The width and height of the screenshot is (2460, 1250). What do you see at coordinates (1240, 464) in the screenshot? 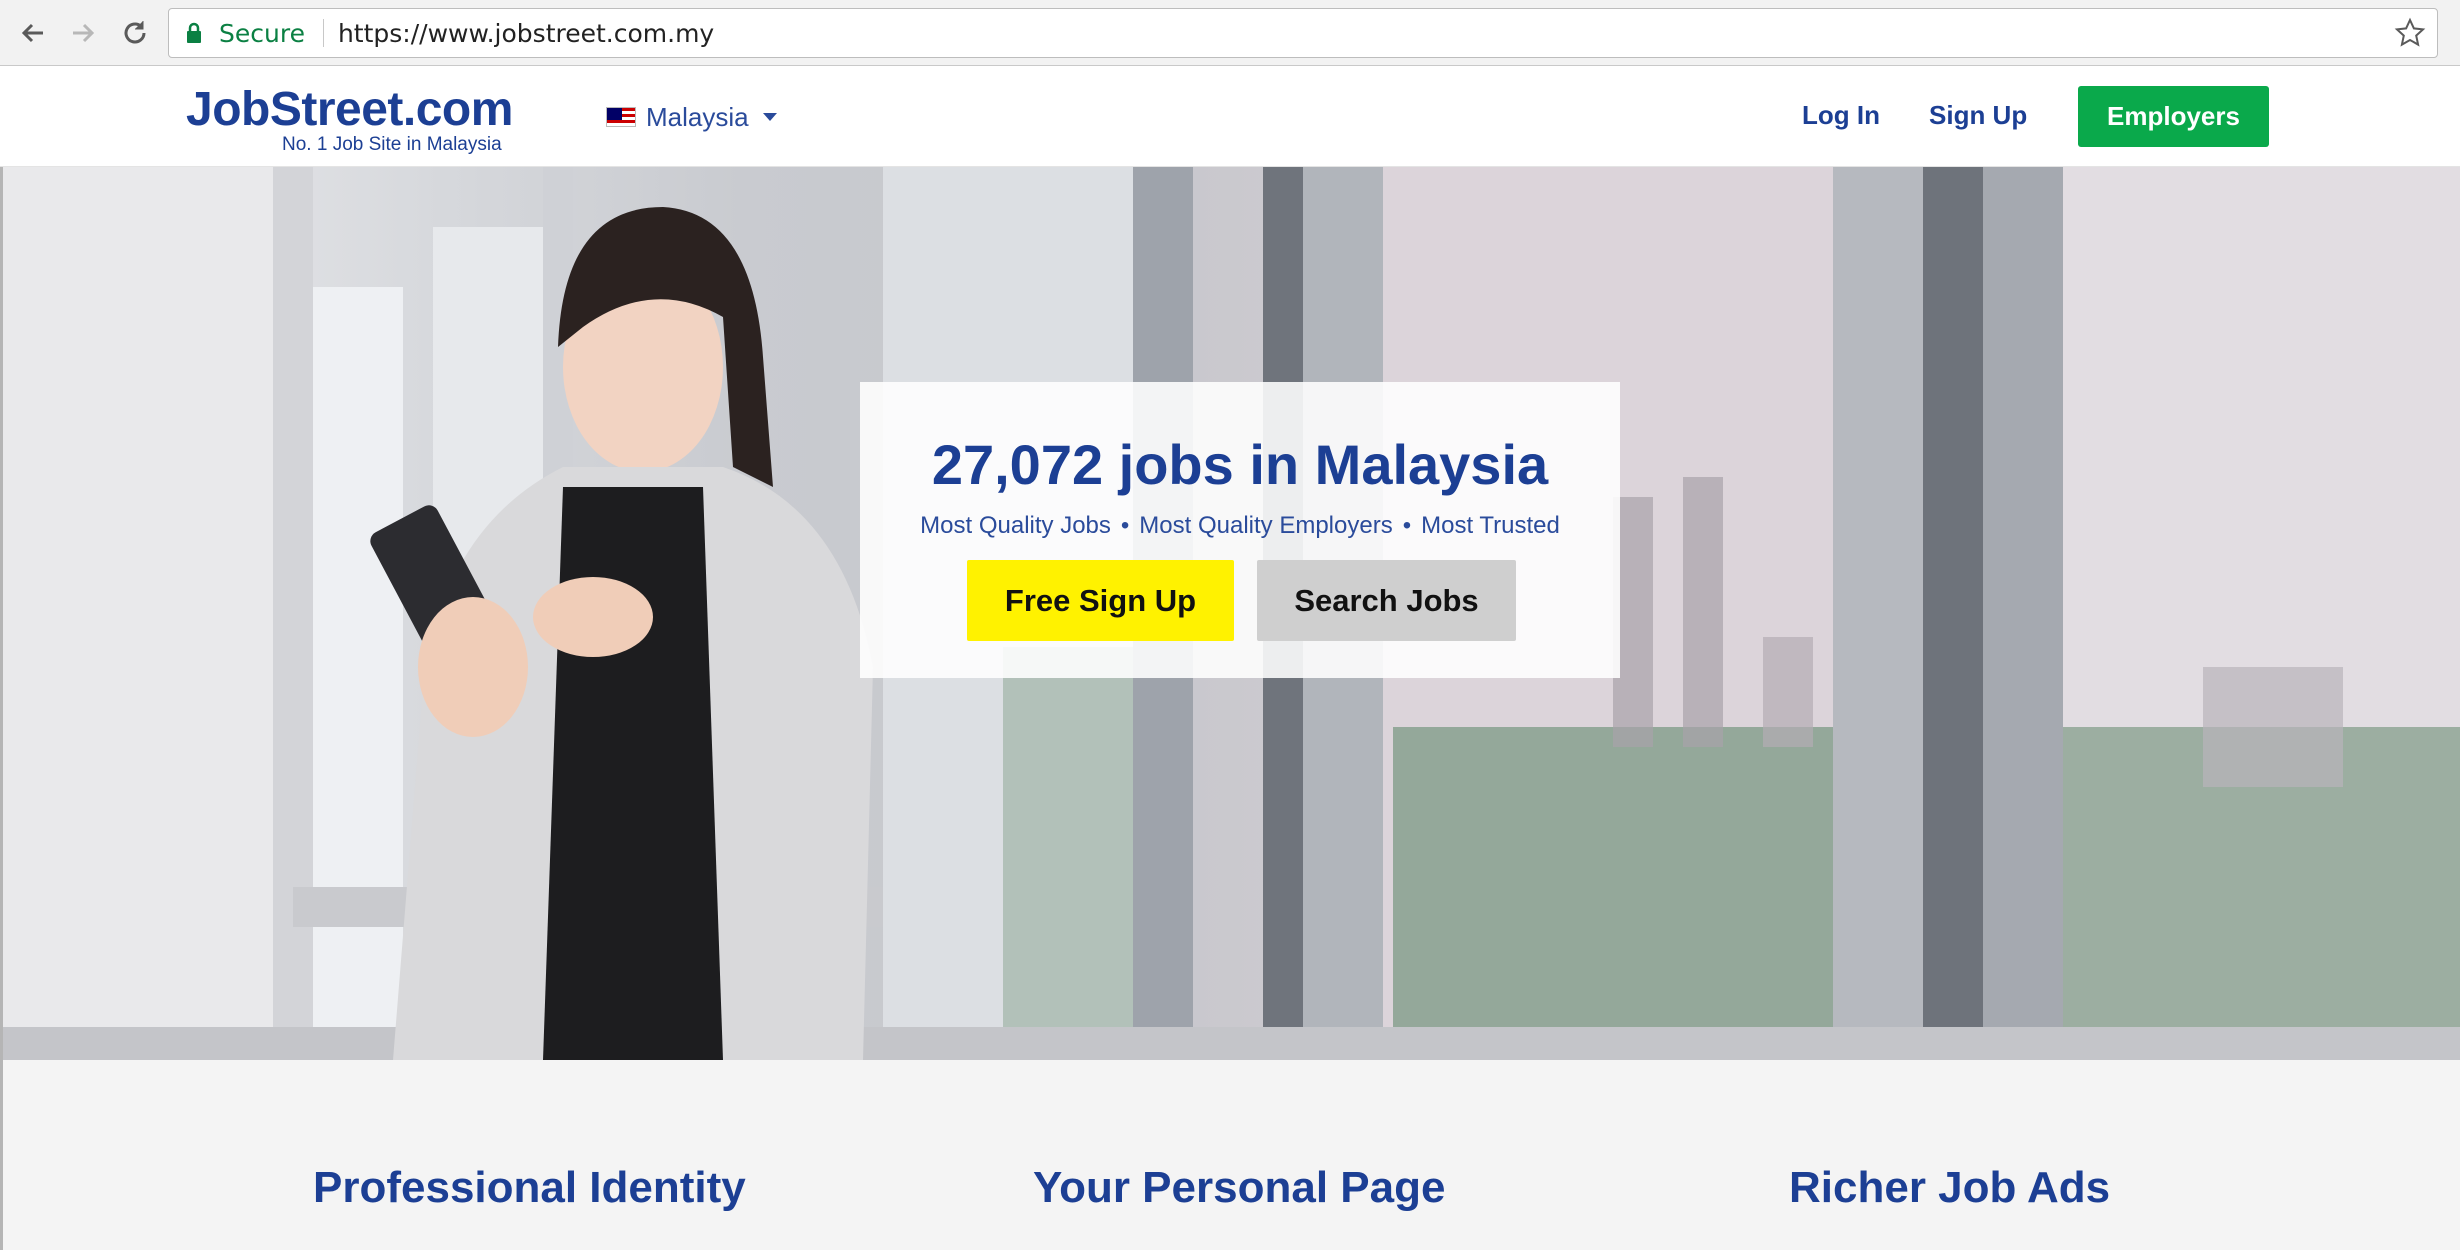
I see `jobs-count-heading: 27,072 jobs in Malaysia` at bounding box center [1240, 464].